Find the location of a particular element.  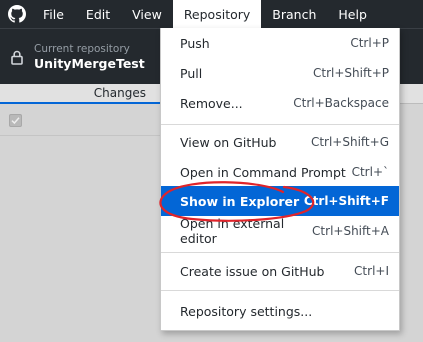

menu-item-shortcut: Ctrl+Shift+P is located at coordinates (351, 73).